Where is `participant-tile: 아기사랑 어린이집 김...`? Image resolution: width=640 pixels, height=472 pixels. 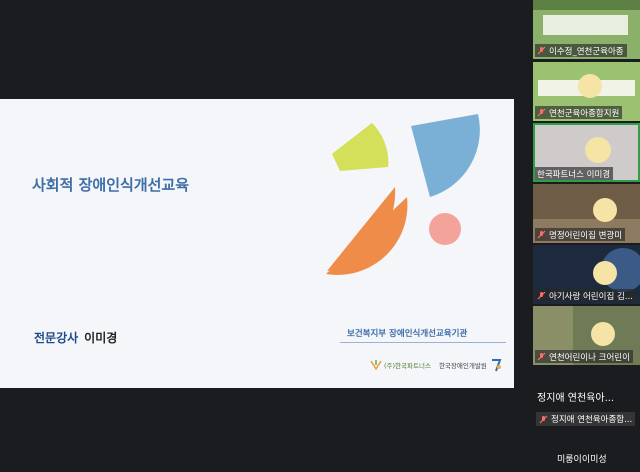
participant-tile: 아기사랑 어린이집 김... is located at coordinates (586, 274).